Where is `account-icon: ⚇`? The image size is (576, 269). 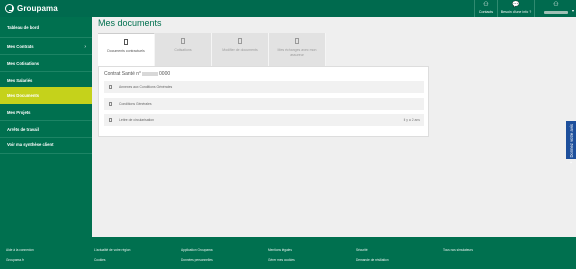 account-icon: ⚇ is located at coordinates (556, 5).